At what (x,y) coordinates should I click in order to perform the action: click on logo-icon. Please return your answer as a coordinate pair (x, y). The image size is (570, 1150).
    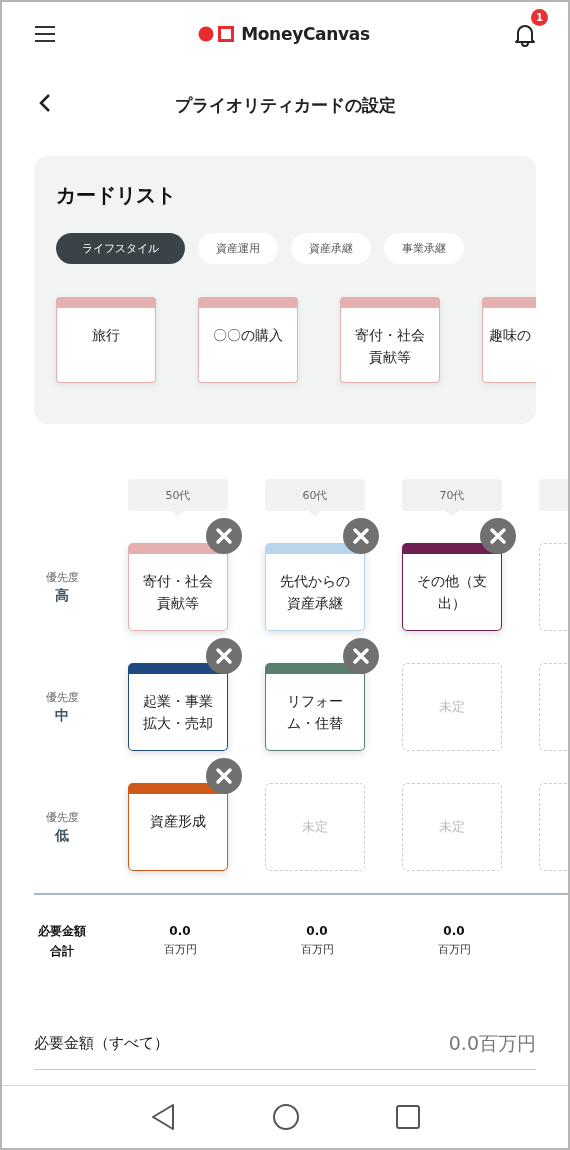
    Looking at the image, I should click on (217, 34).